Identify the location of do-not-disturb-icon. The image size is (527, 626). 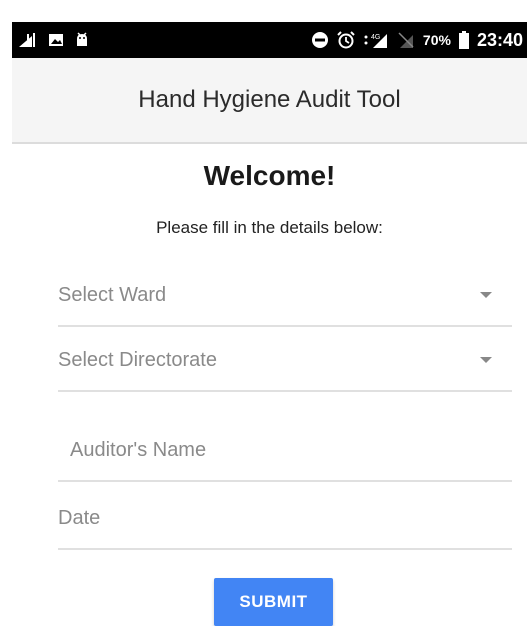
(320, 40).